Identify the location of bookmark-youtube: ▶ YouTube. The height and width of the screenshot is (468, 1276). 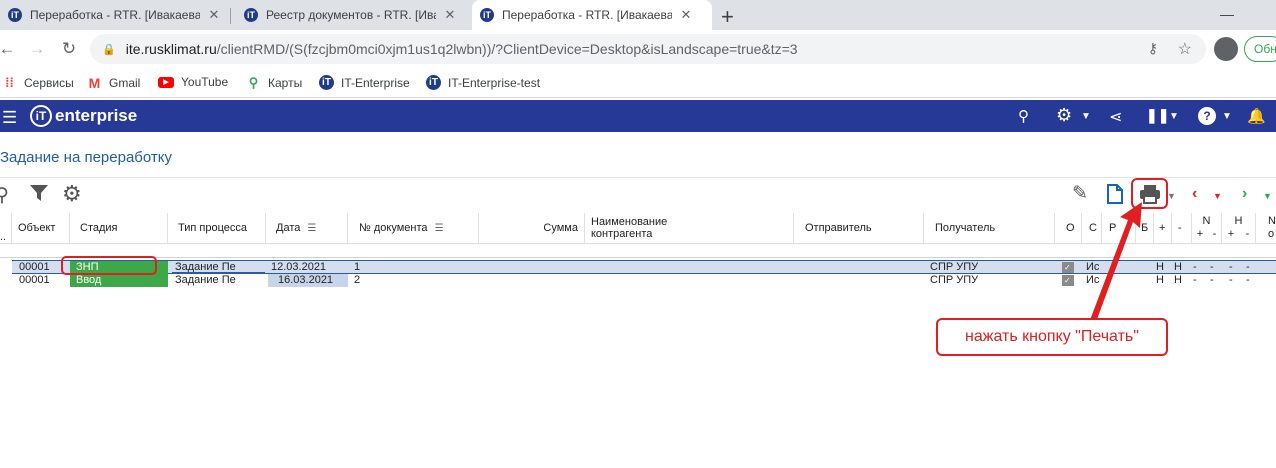
(193, 82).